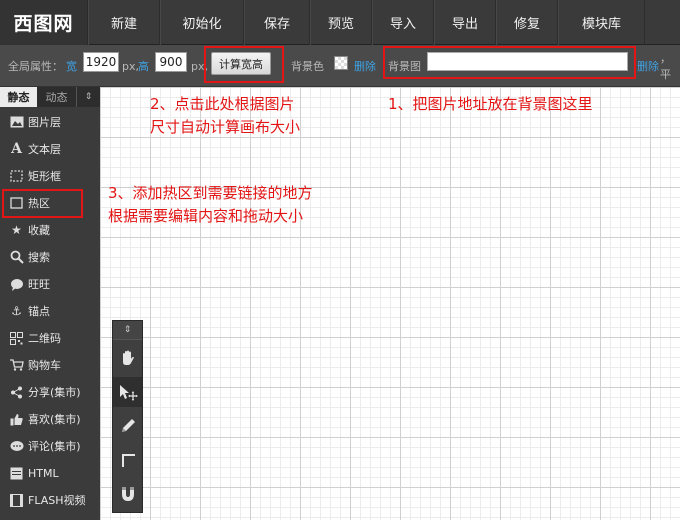 The image size is (680, 520). What do you see at coordinates (648, 66) in the screenshot?
I see `delete-background-image-link: 删除` at bounding box center [648, 66].